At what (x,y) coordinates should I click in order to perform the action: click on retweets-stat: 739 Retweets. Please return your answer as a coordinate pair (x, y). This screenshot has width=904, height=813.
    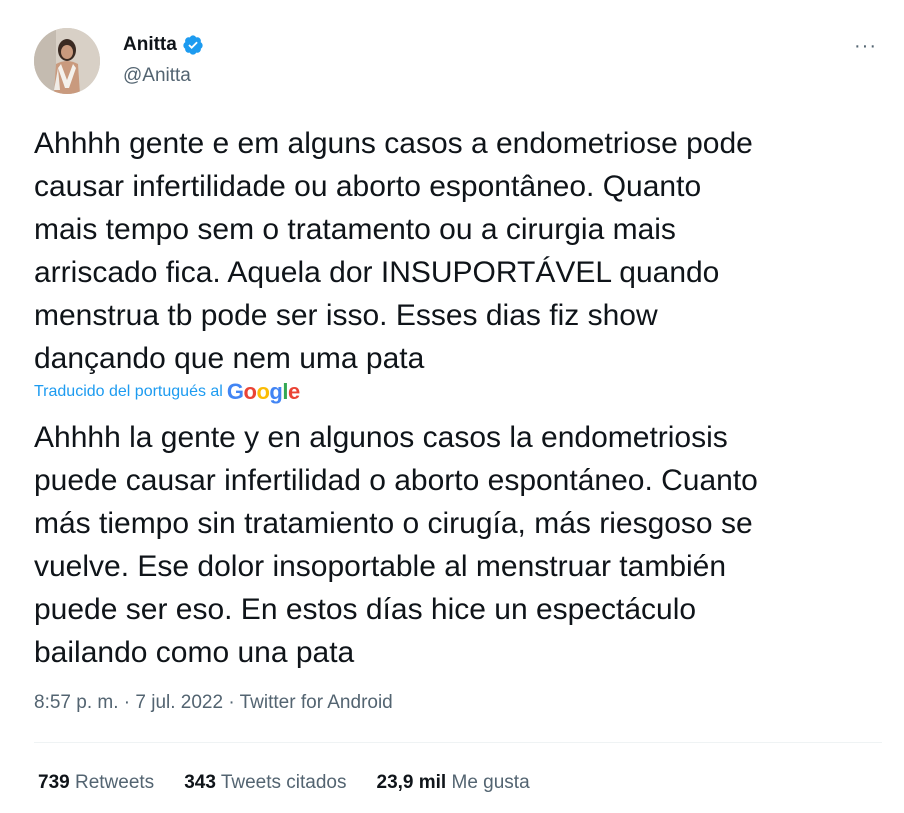
    Looking at the image, I should click on (96, 783).